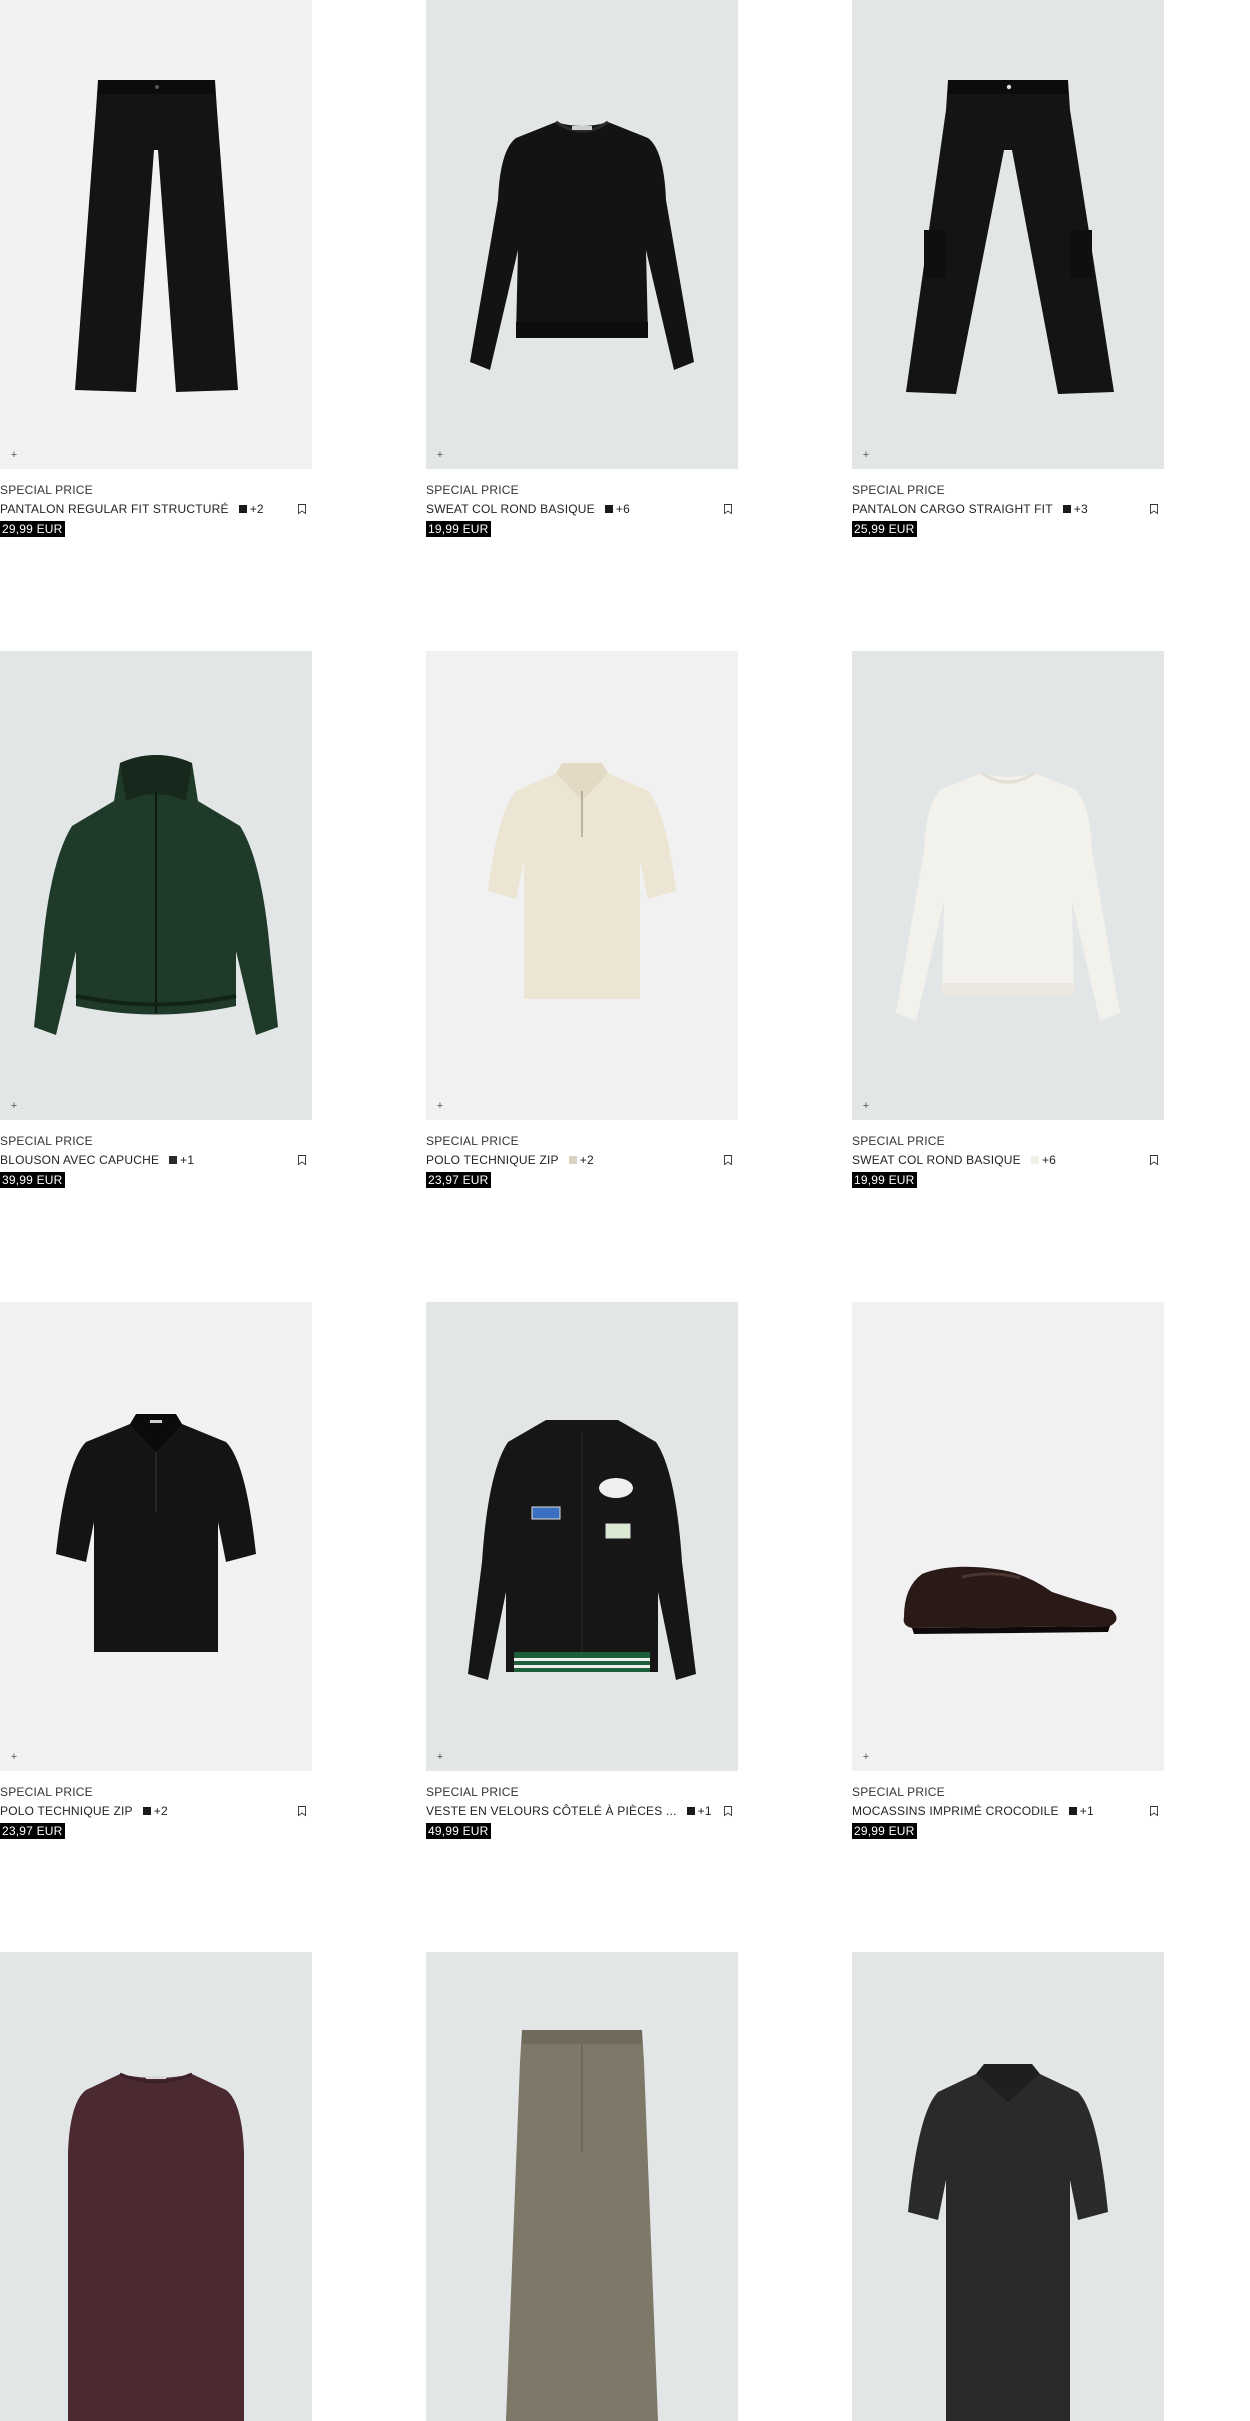  I want to click on cargo-trousers-image, so click(1010, 237).